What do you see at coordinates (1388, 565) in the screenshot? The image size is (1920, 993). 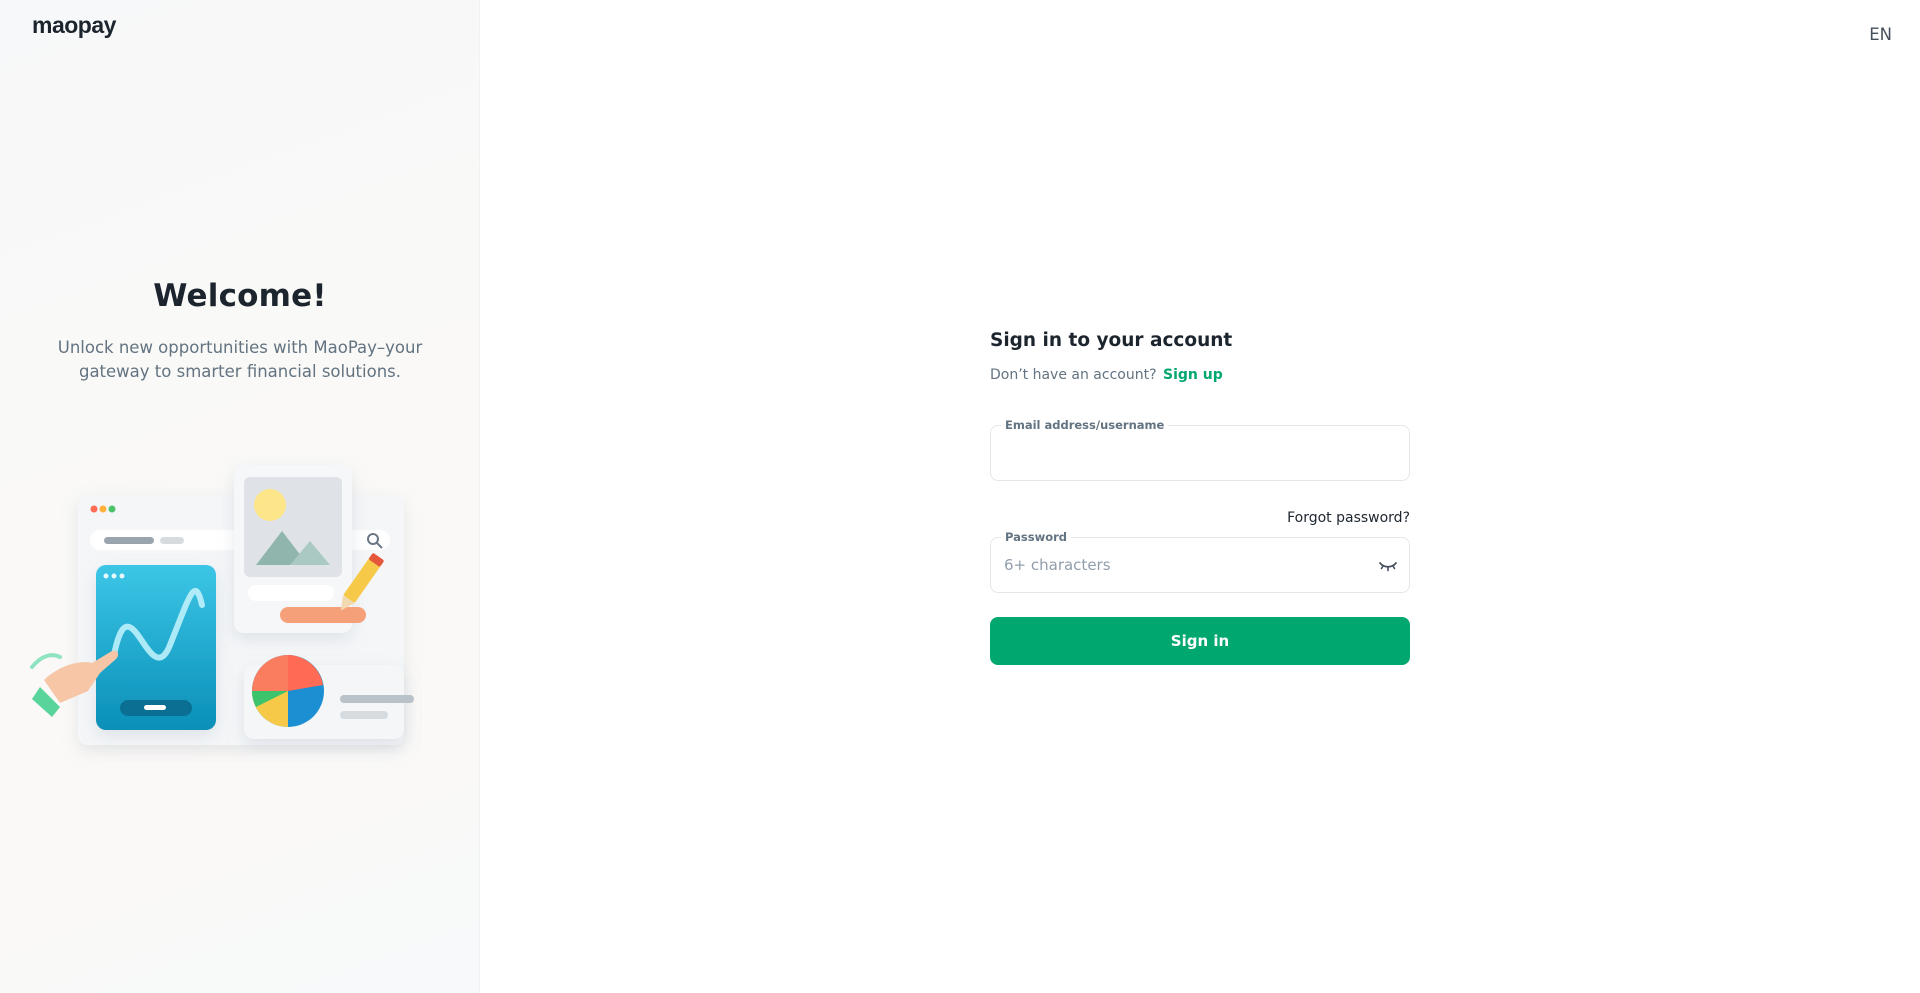 I see `eye-closed-icon` at bounding box center [1388, 565].